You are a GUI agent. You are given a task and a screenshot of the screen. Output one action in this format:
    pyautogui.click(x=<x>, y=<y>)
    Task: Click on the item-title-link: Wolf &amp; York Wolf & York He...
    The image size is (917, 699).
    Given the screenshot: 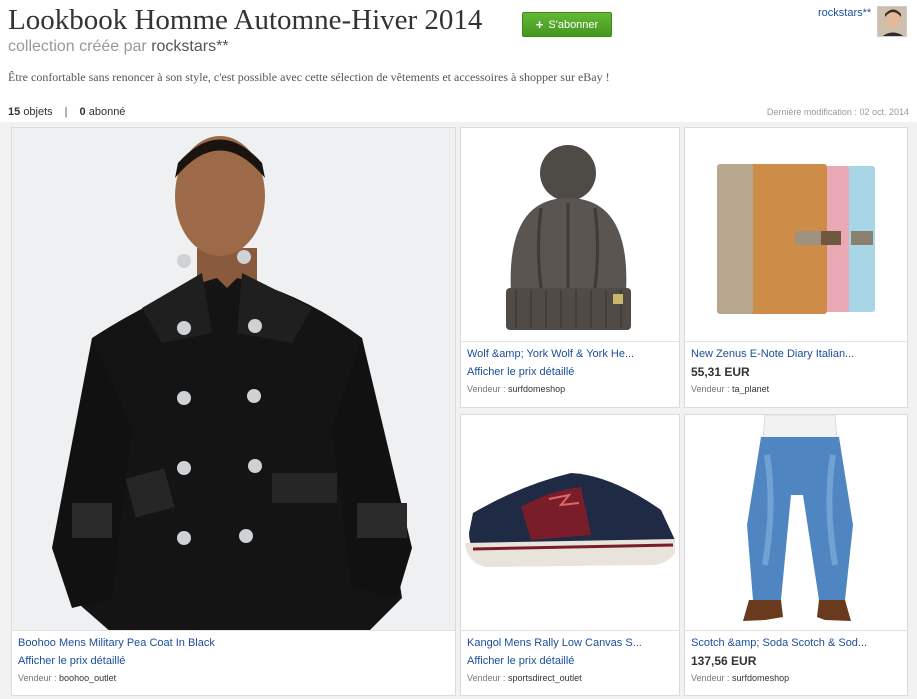 What is the action you would take?
    pyautogui.click(x=570, y=354)
    